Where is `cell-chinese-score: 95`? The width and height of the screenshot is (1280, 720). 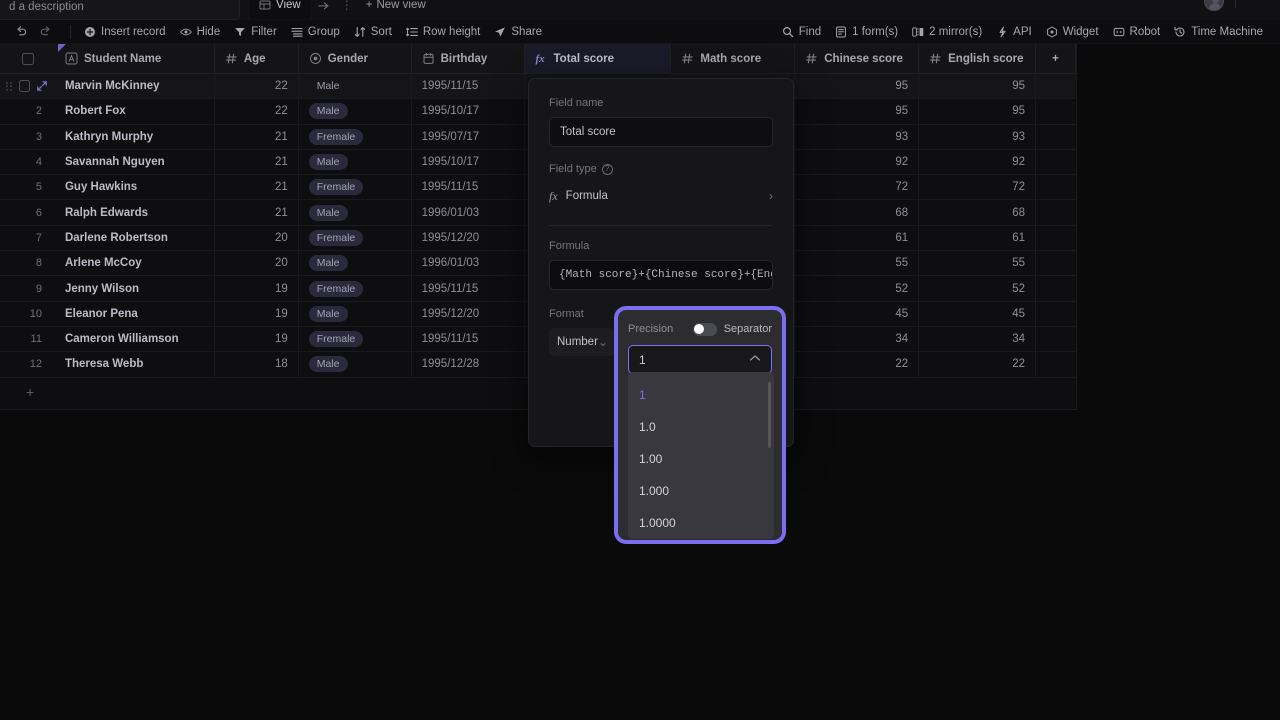 cell-chinese-score: 95 is located at coordinates (857, 86).